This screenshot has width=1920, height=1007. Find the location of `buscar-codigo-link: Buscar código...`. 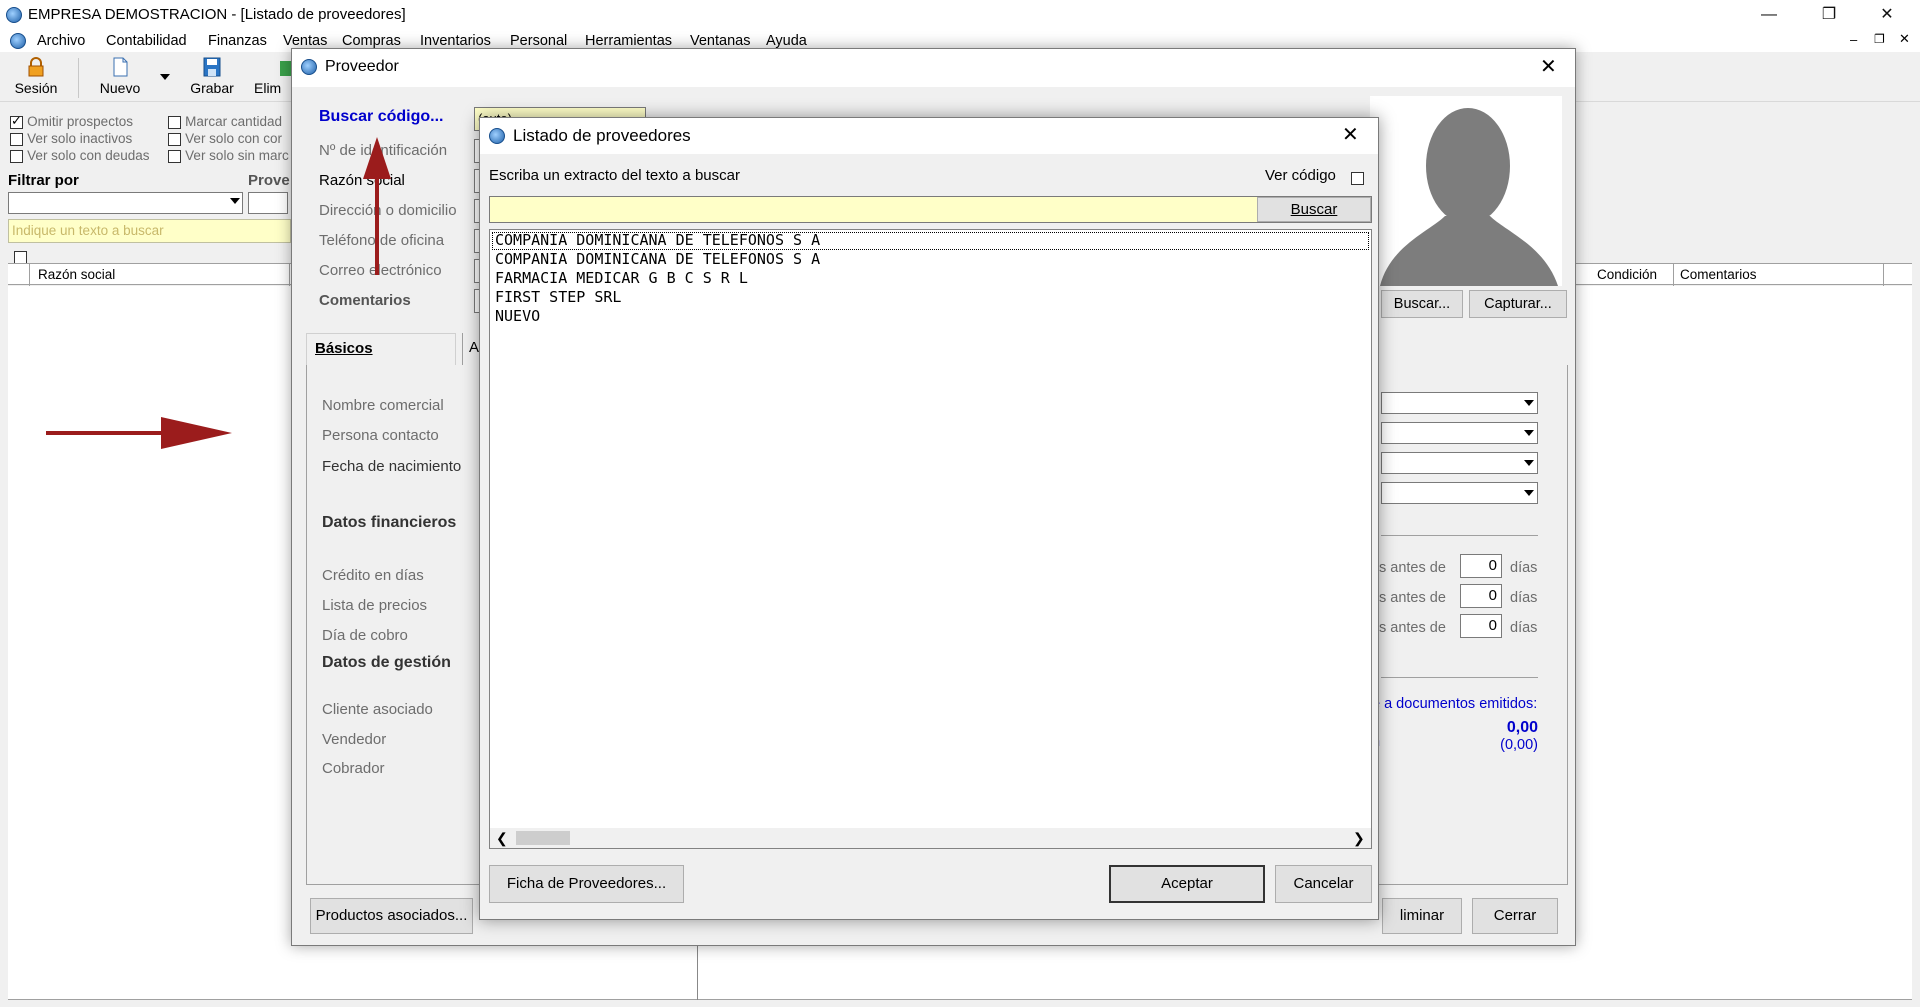

buscar-codigo-link: Buscar código... is located at coordinates (381, 117).